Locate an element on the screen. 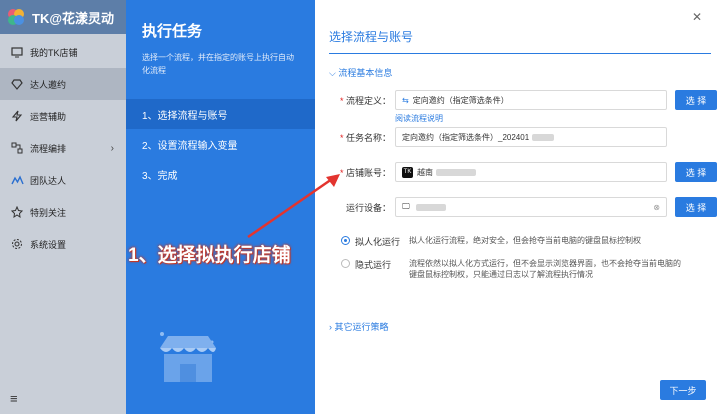  shop-illustration-icon is located at coordinates (188, 357).